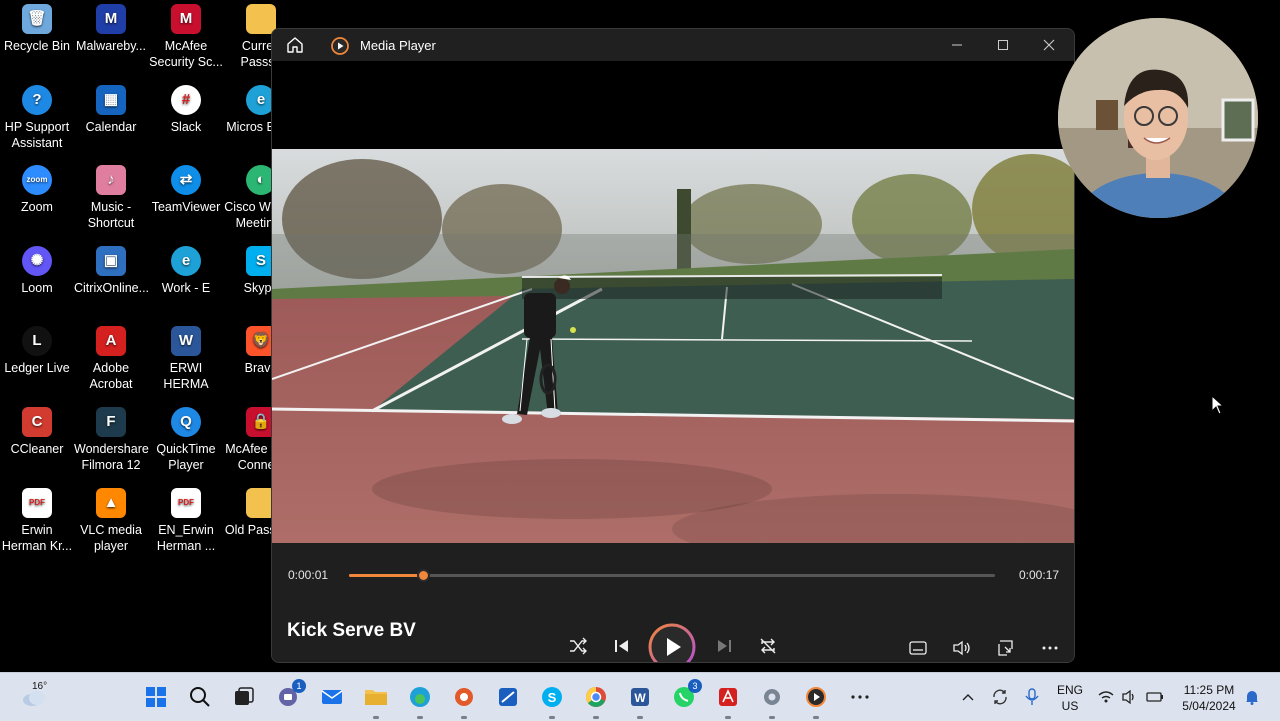 The height and width of the screenshot is (721, 1280). Describe the element at coordinates (1209, 706) in the screenshot. I see `clock-date: 5/04/2024` at that location.